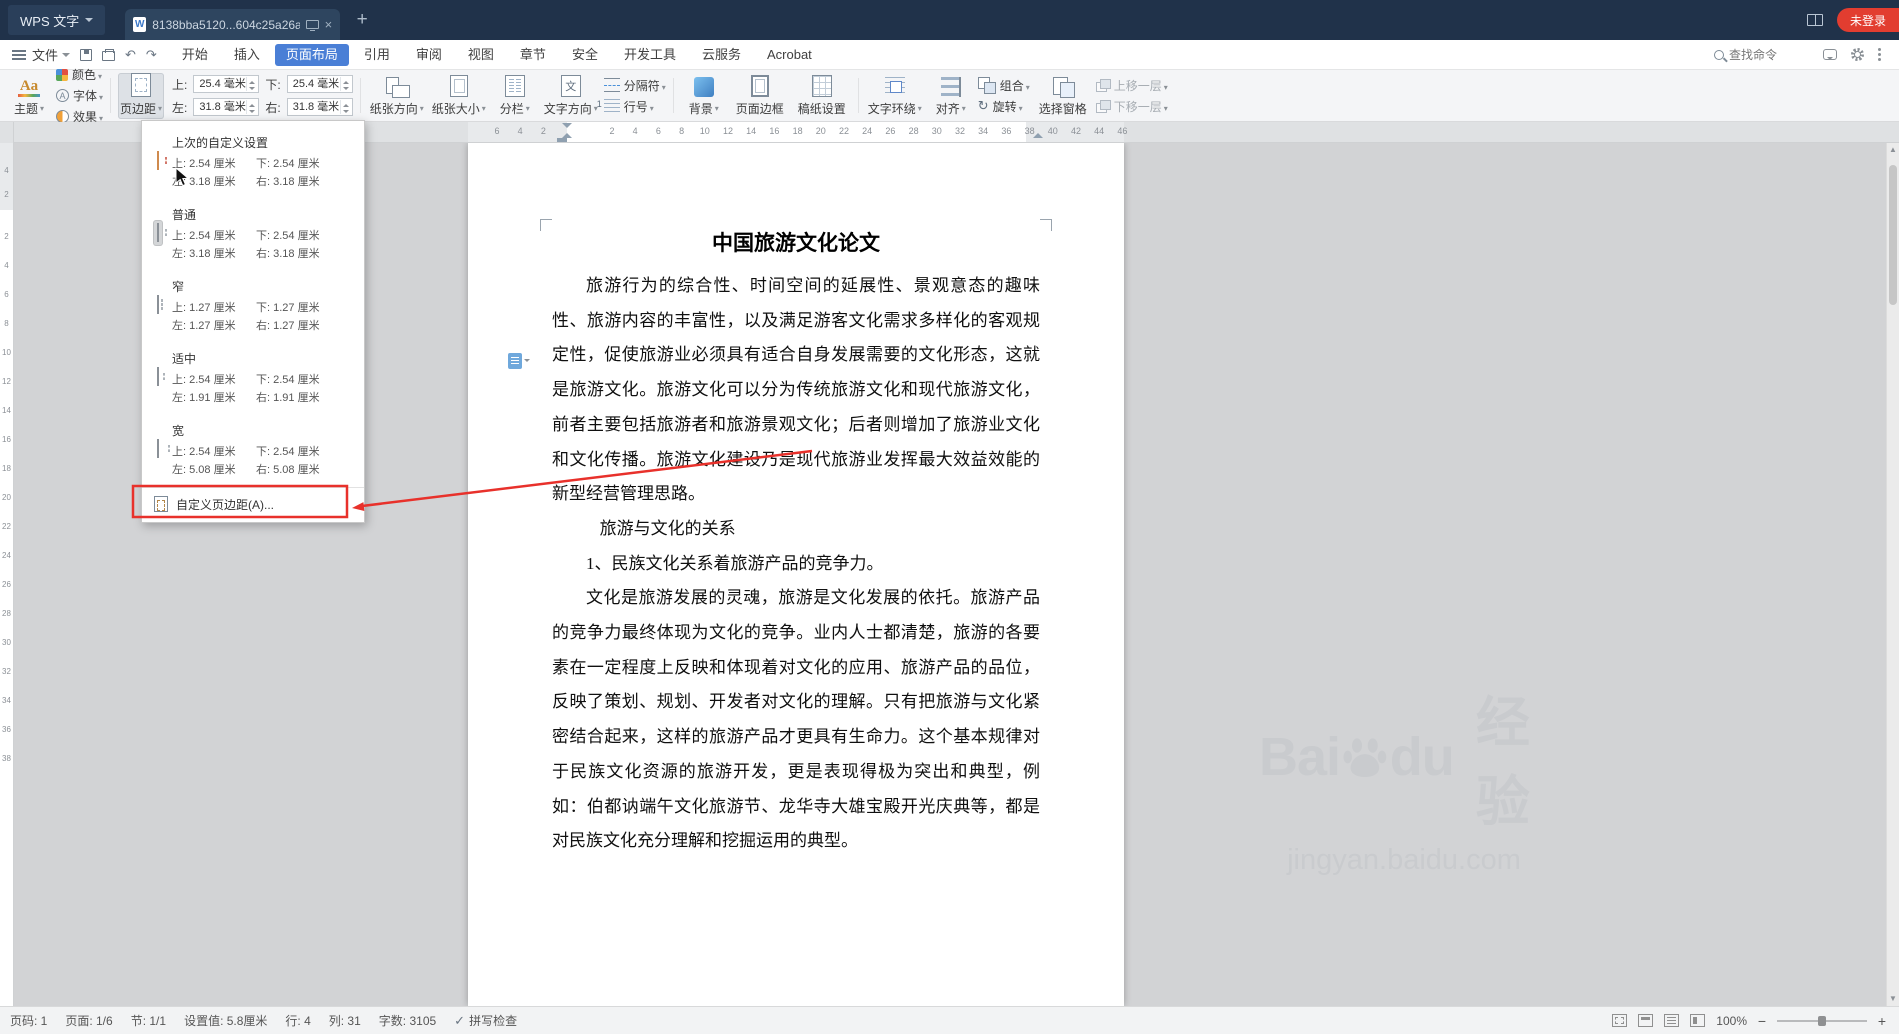 The height and width of the screenshot is (1034, 1899). What do you see at coordinates (51, 54) in the screenshot?
I see `file-menu: 文件` at bounding box center [51, 54].